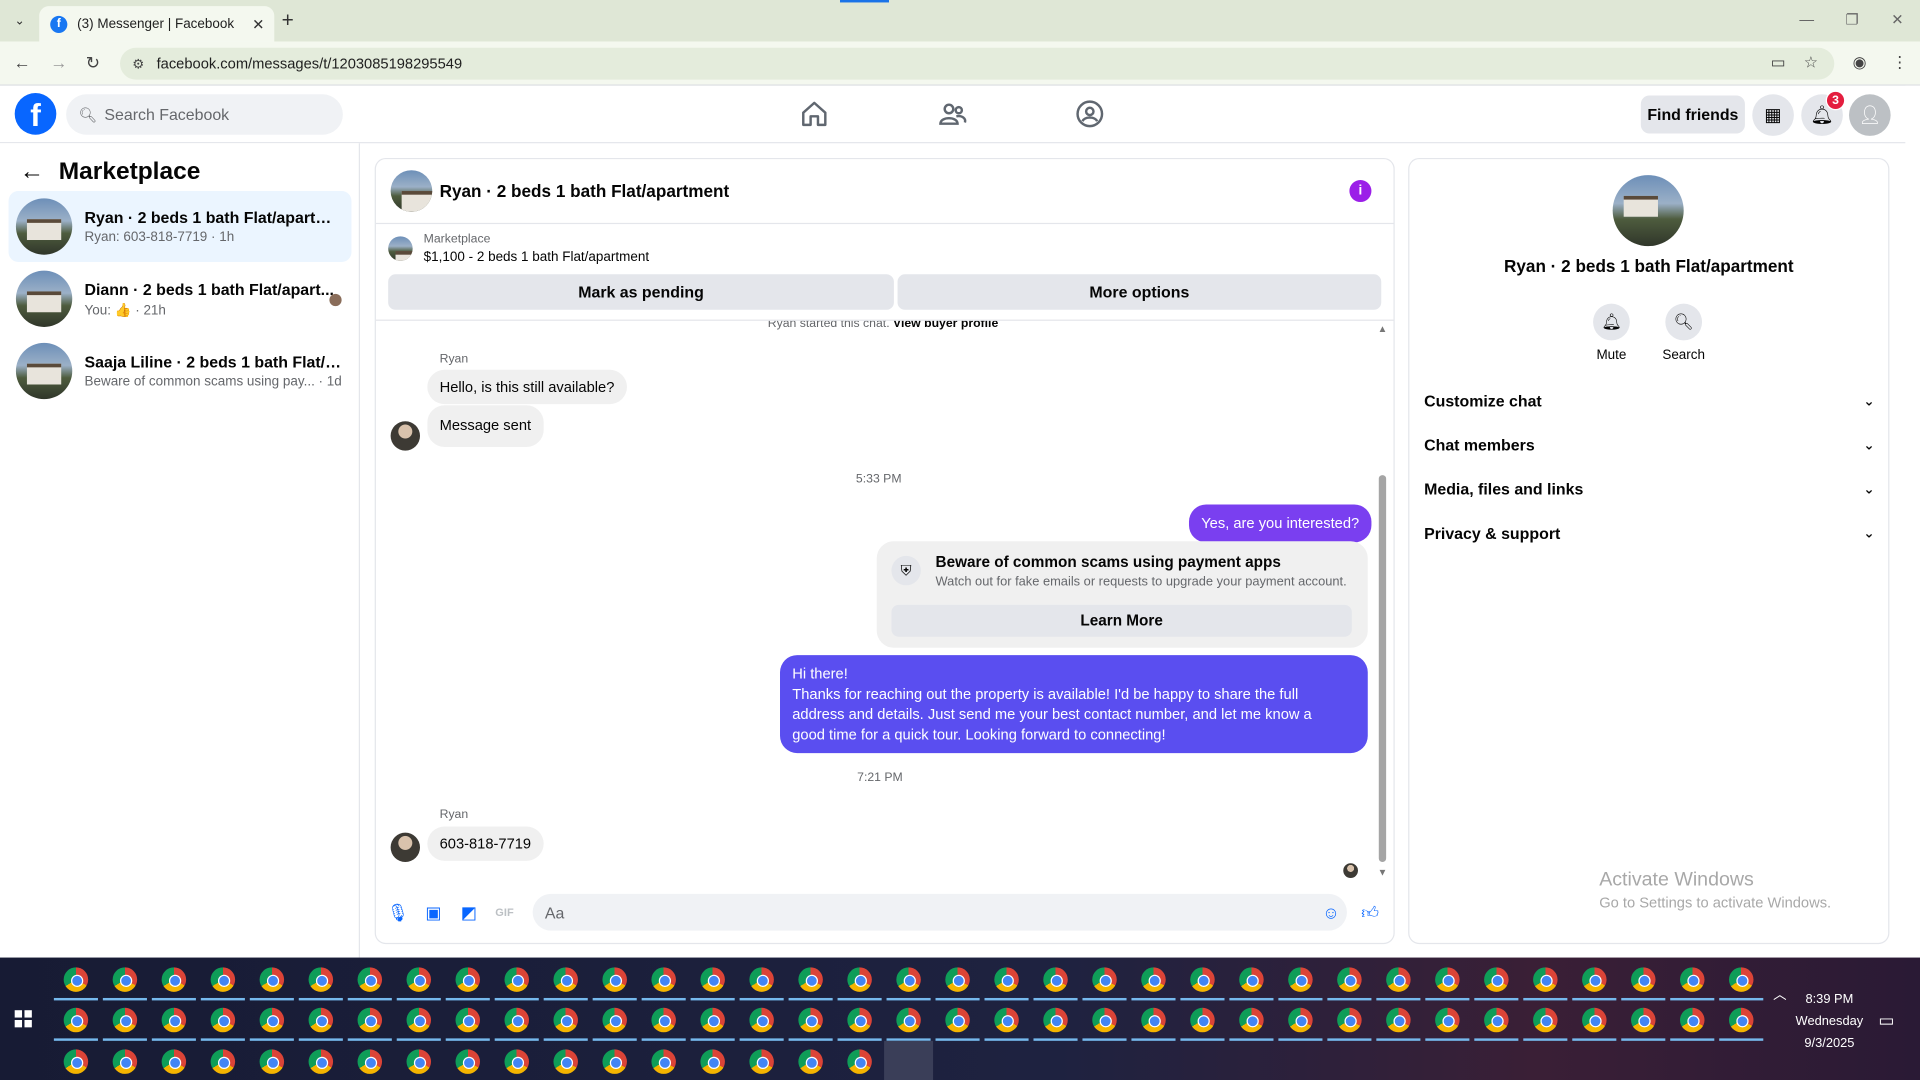 The height and width of the screenshot is (1080, 1920). What do you see at coordinates (411, 191) in the screenshot?
I see `listing-thumbnail` at bounding box center [411, 191].